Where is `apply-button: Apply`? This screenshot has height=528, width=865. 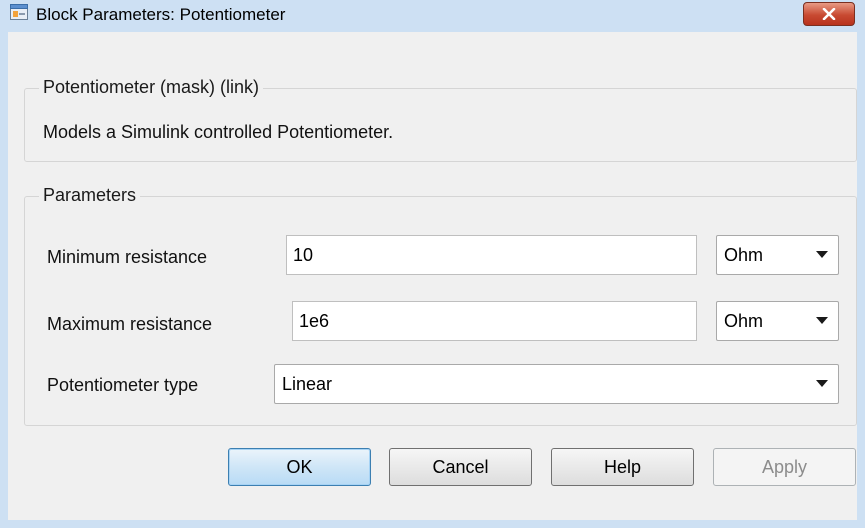
apply-button: Apply is located at coordinates (784, 467).